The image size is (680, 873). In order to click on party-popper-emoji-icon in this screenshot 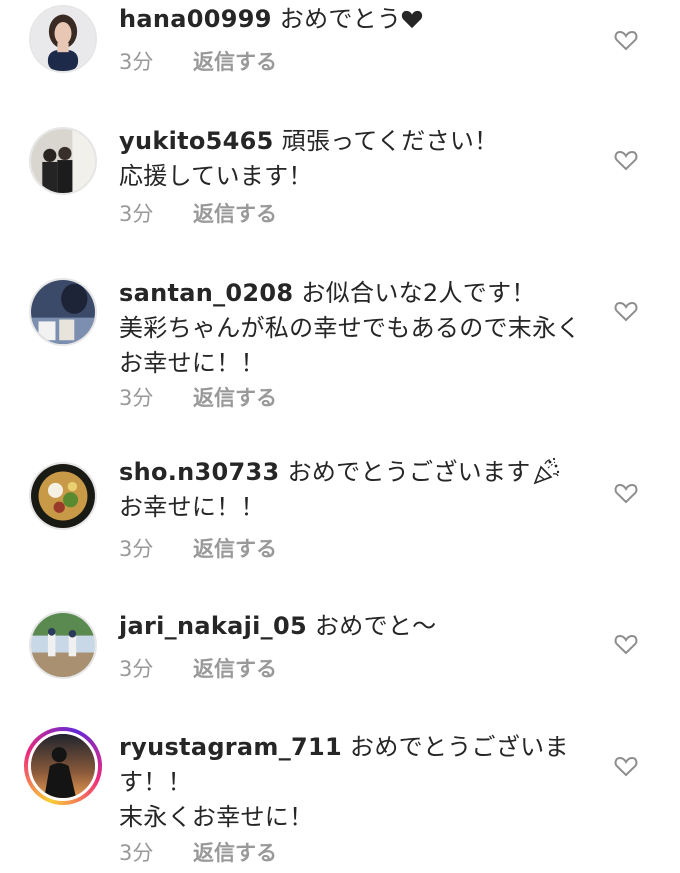, I will do `click(546, 471)`.